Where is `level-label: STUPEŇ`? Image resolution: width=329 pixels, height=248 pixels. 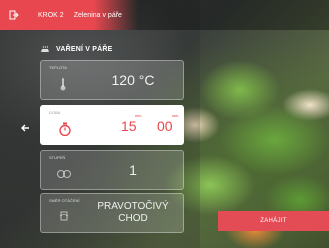
level-label: STUPEŇ is located at coordinates (57, 157).